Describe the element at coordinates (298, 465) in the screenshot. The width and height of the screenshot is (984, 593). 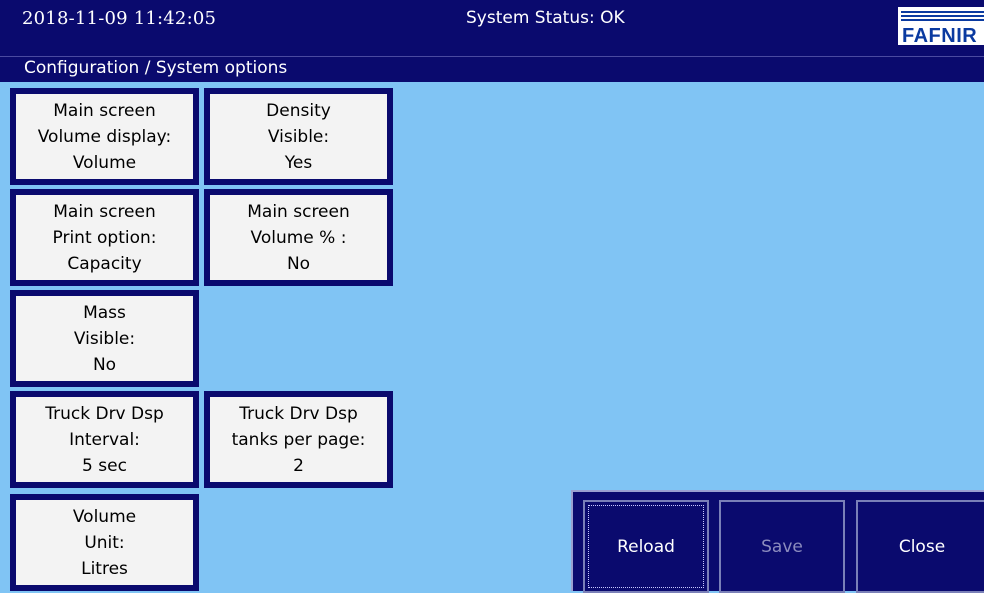
I see `option-value: 2` at that location.